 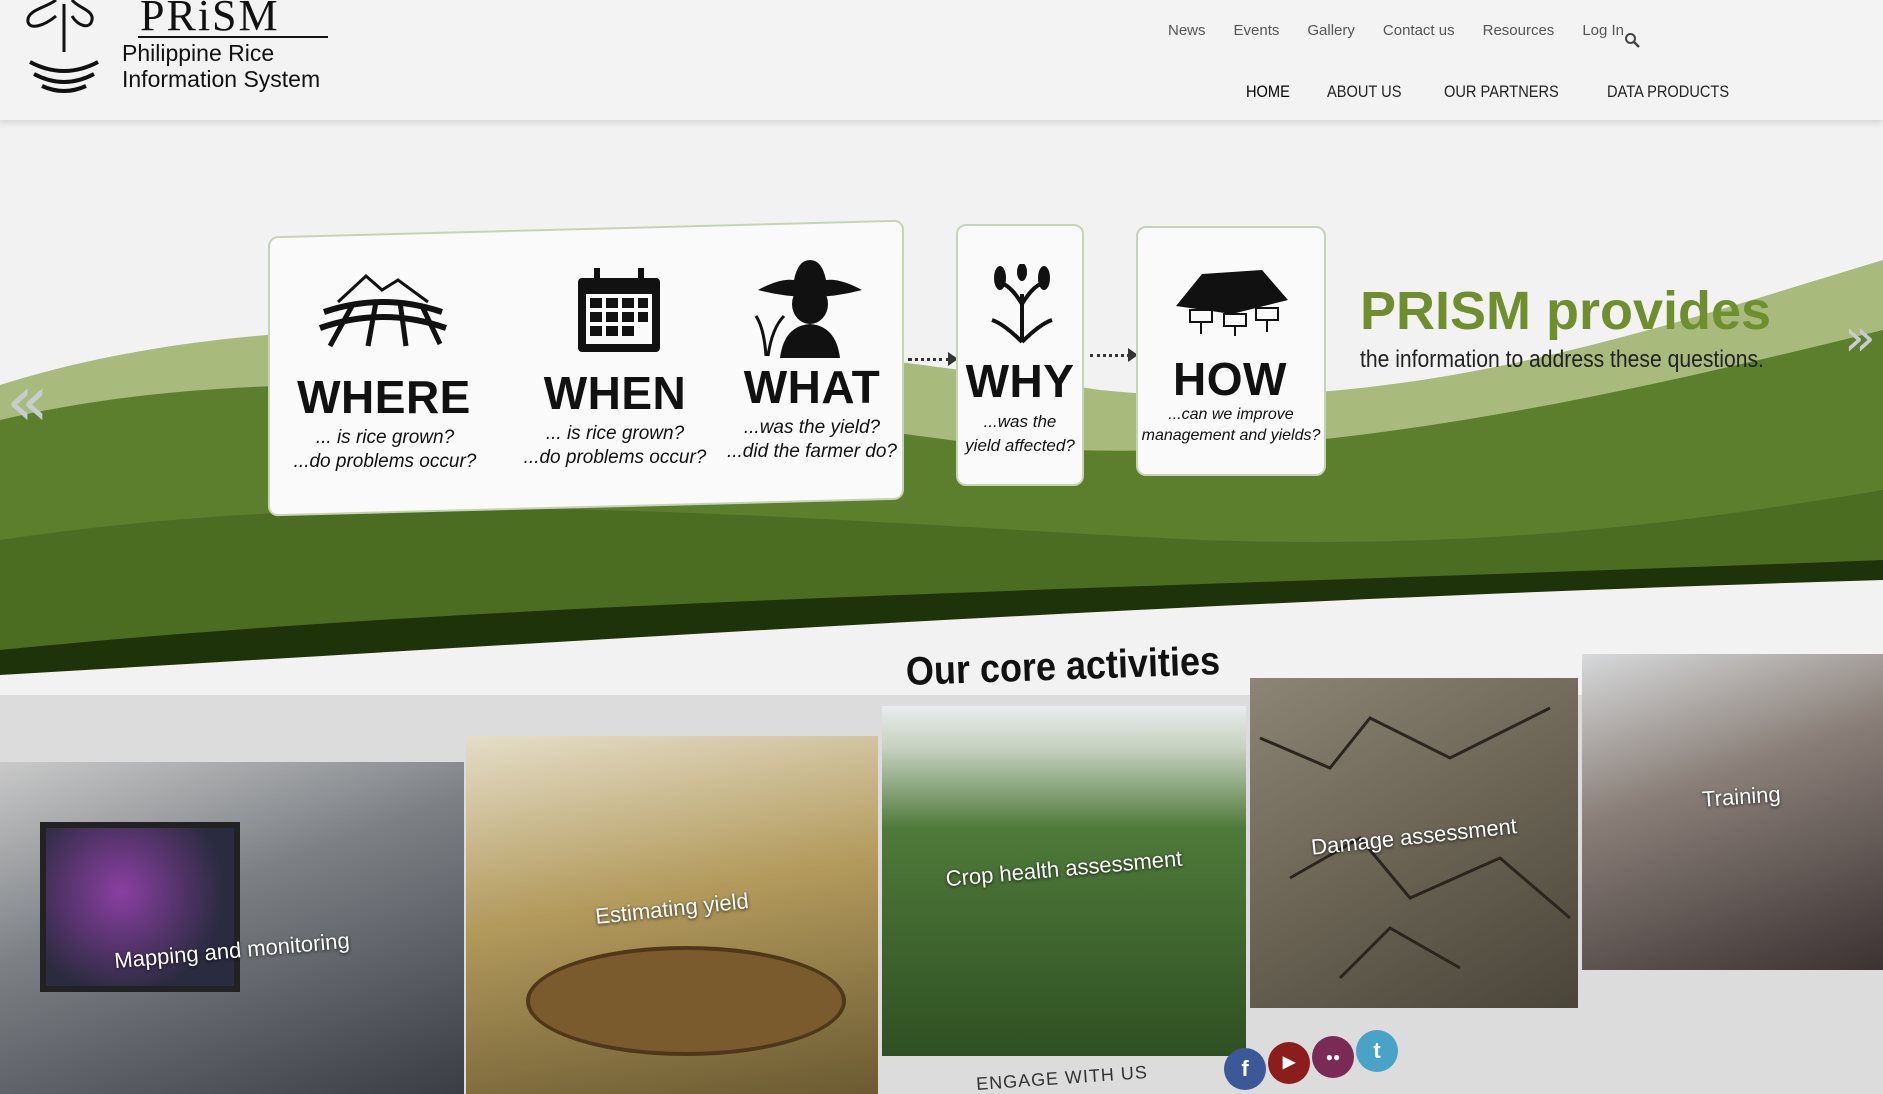 I want to click on question-why-detail: ...was the yield affected?, so click(x=1020, y=434).